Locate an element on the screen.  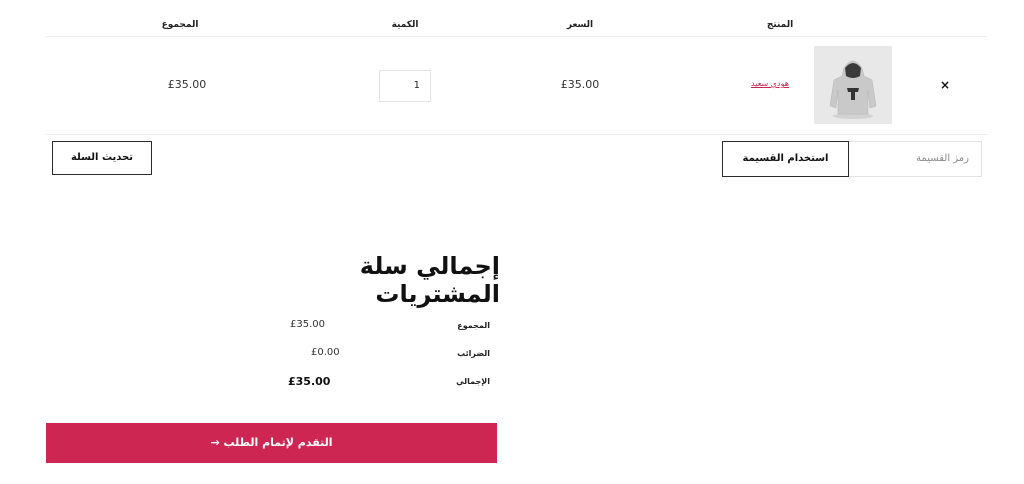
hoodie-image is located at coordinates (853, 85).